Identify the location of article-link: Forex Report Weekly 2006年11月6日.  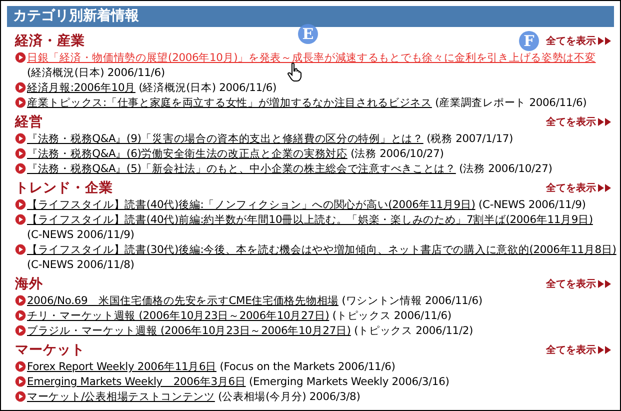
(121, 366).